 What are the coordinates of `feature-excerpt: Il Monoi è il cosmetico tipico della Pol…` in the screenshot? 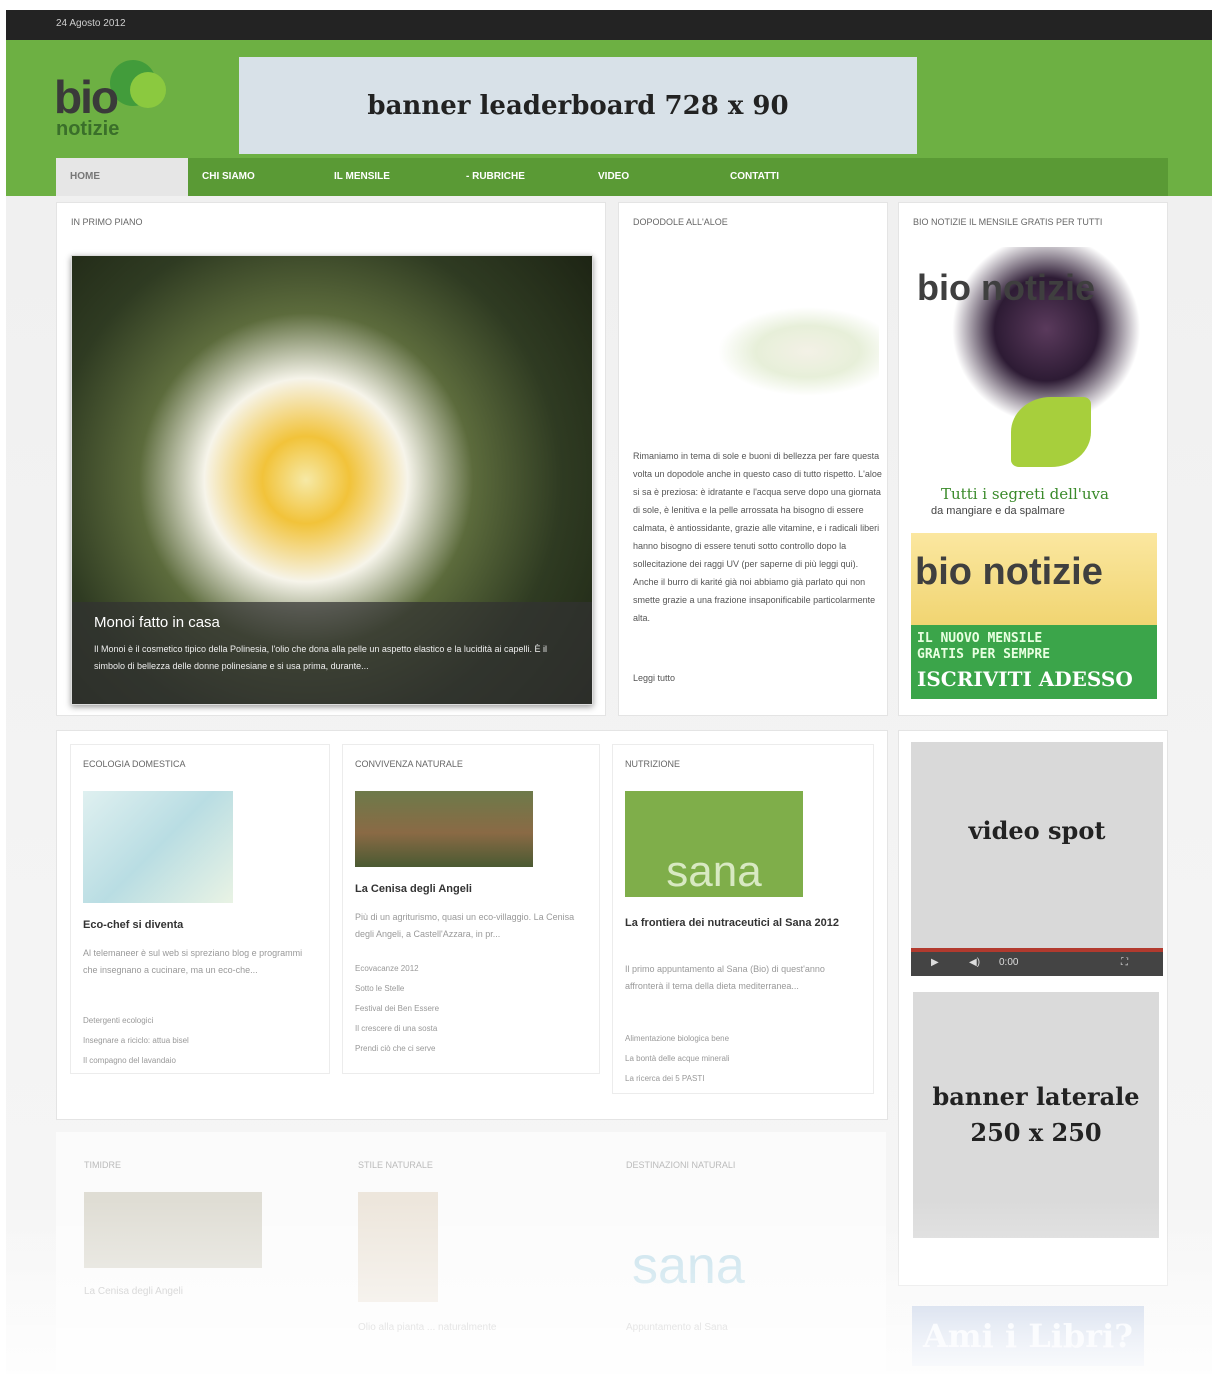 It's located at (320, 657).